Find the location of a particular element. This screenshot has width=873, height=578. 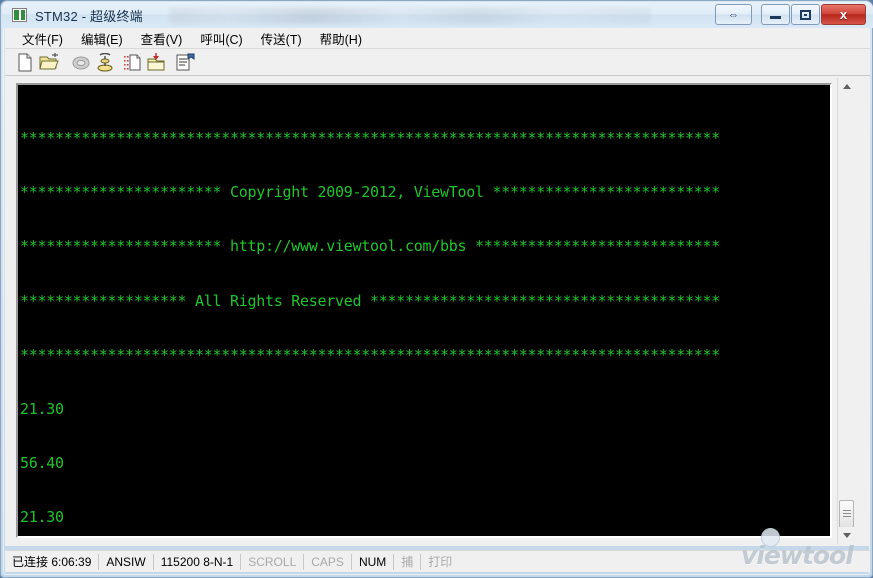

send-file-icon is located at coordinates (133, 62).